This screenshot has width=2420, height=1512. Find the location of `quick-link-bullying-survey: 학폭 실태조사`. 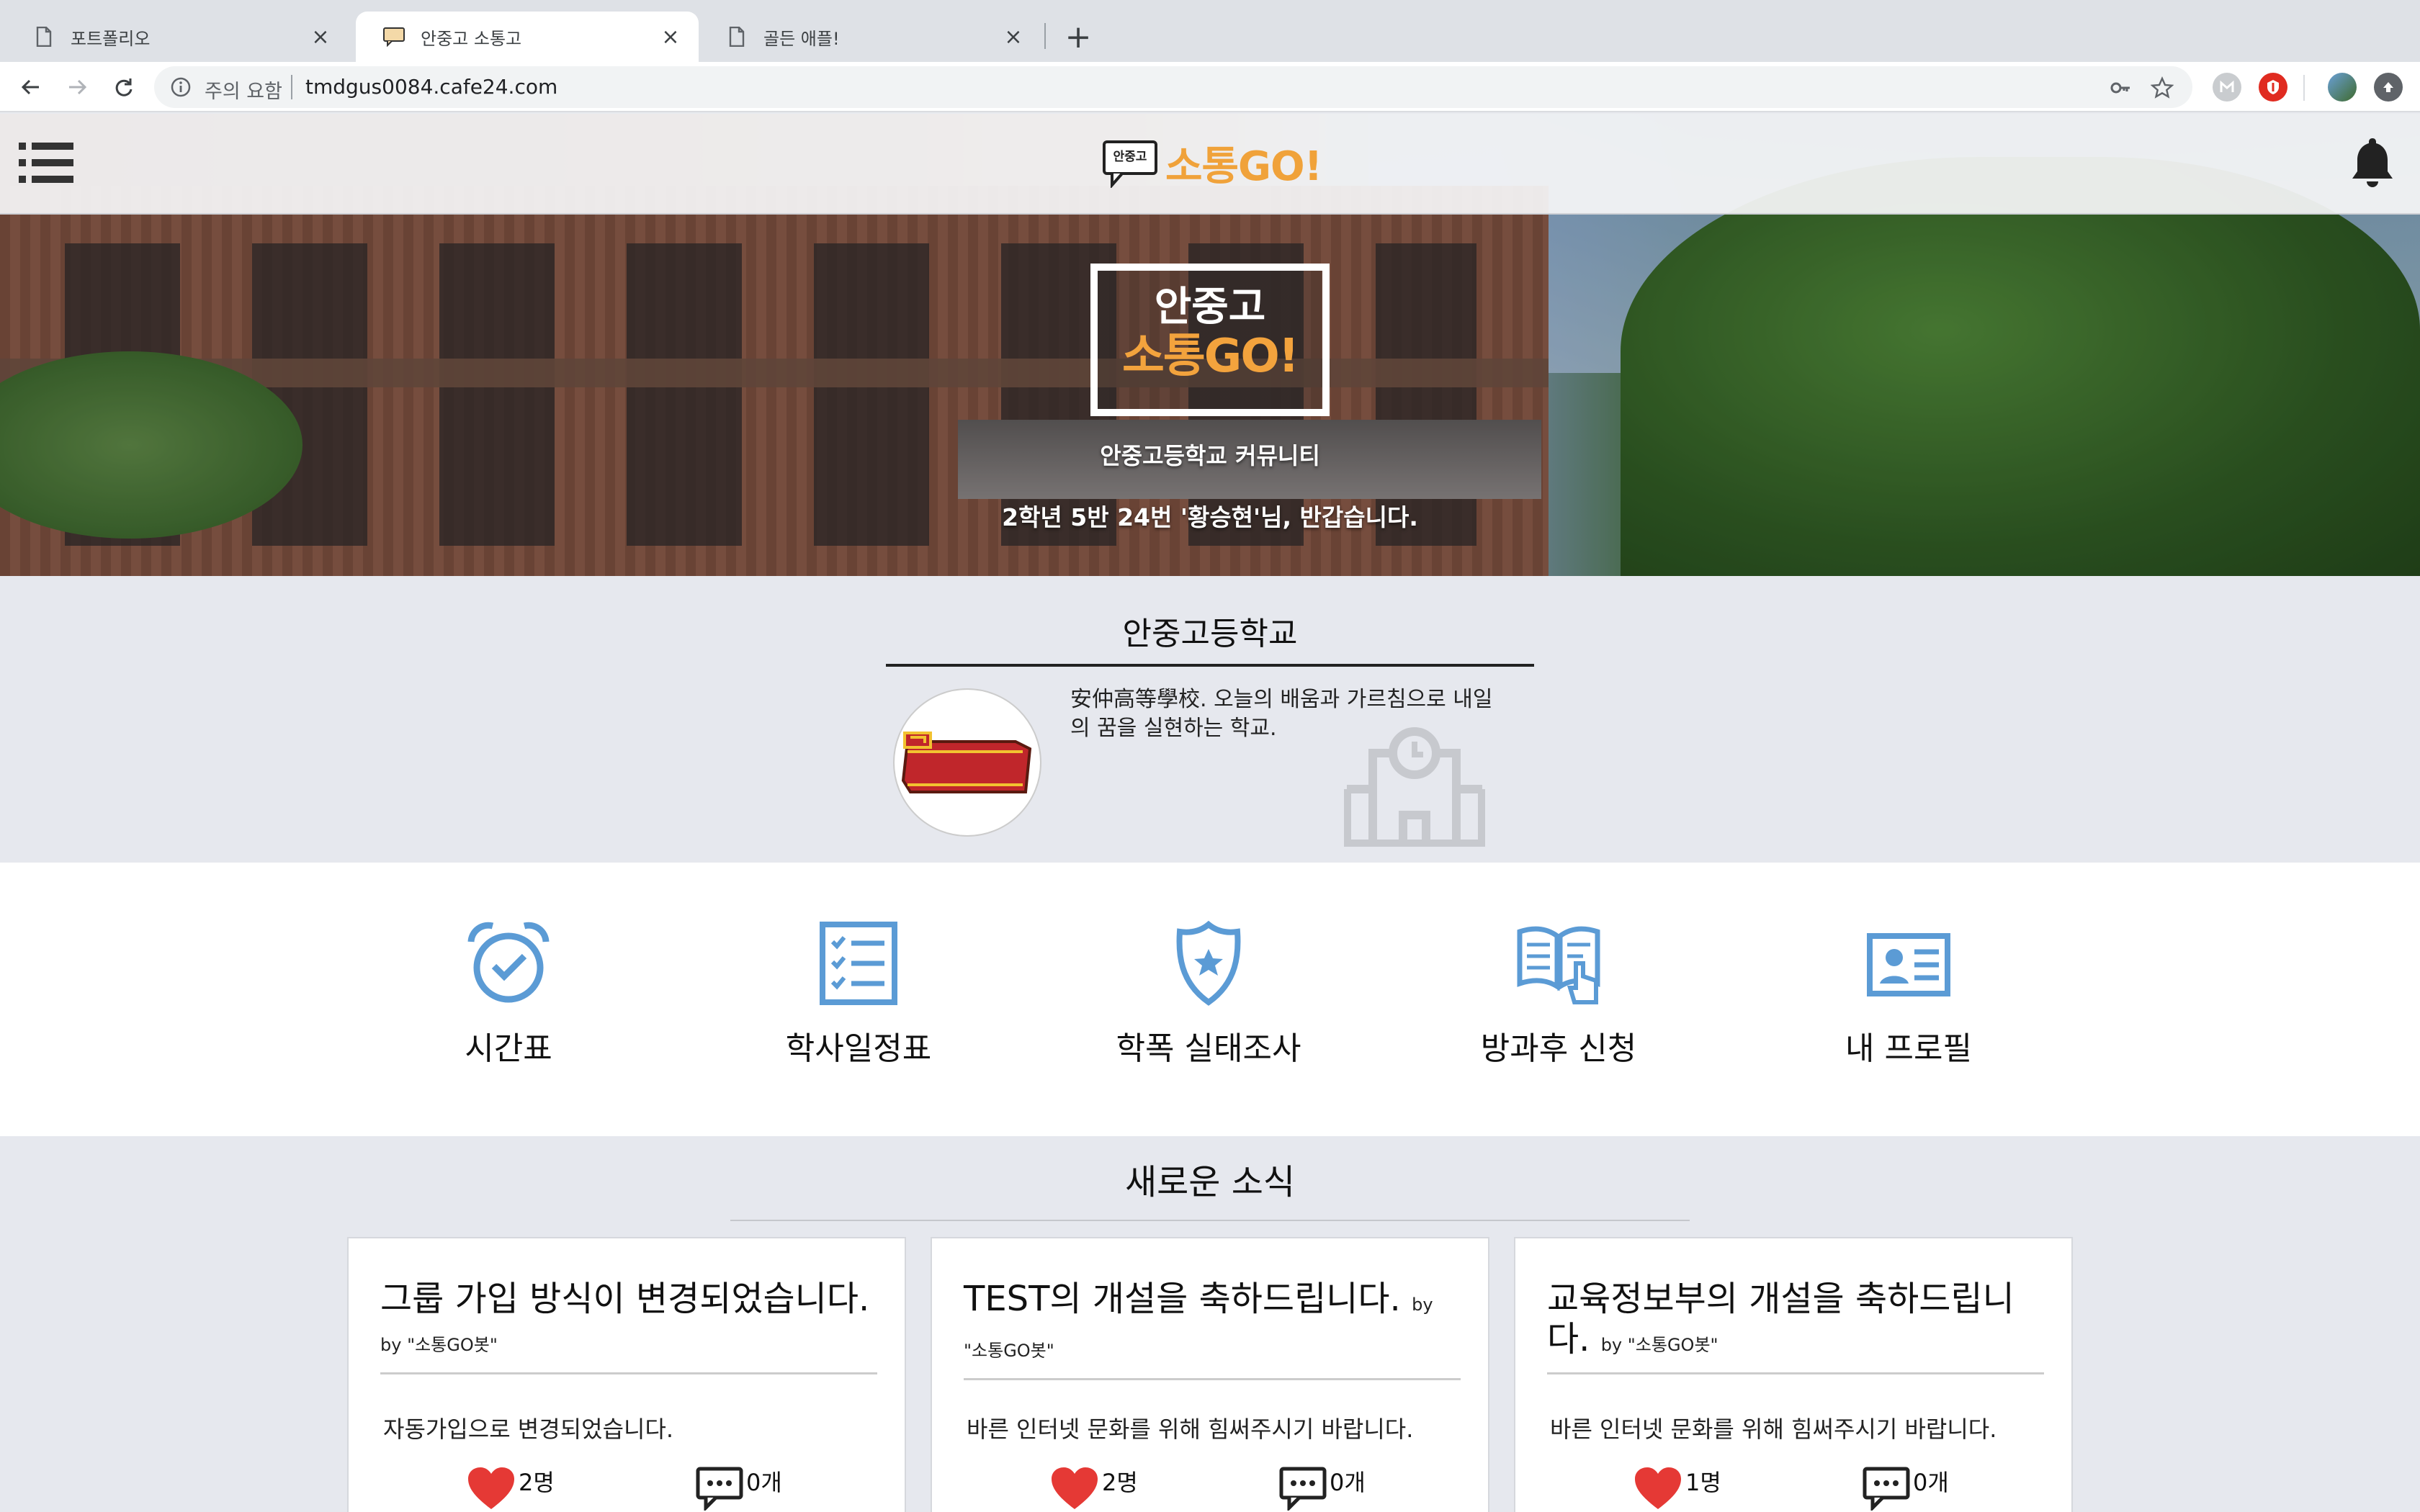

quick-link-bullying-survey: 학폭 실태조사 is located at coordinates (1208, 994).